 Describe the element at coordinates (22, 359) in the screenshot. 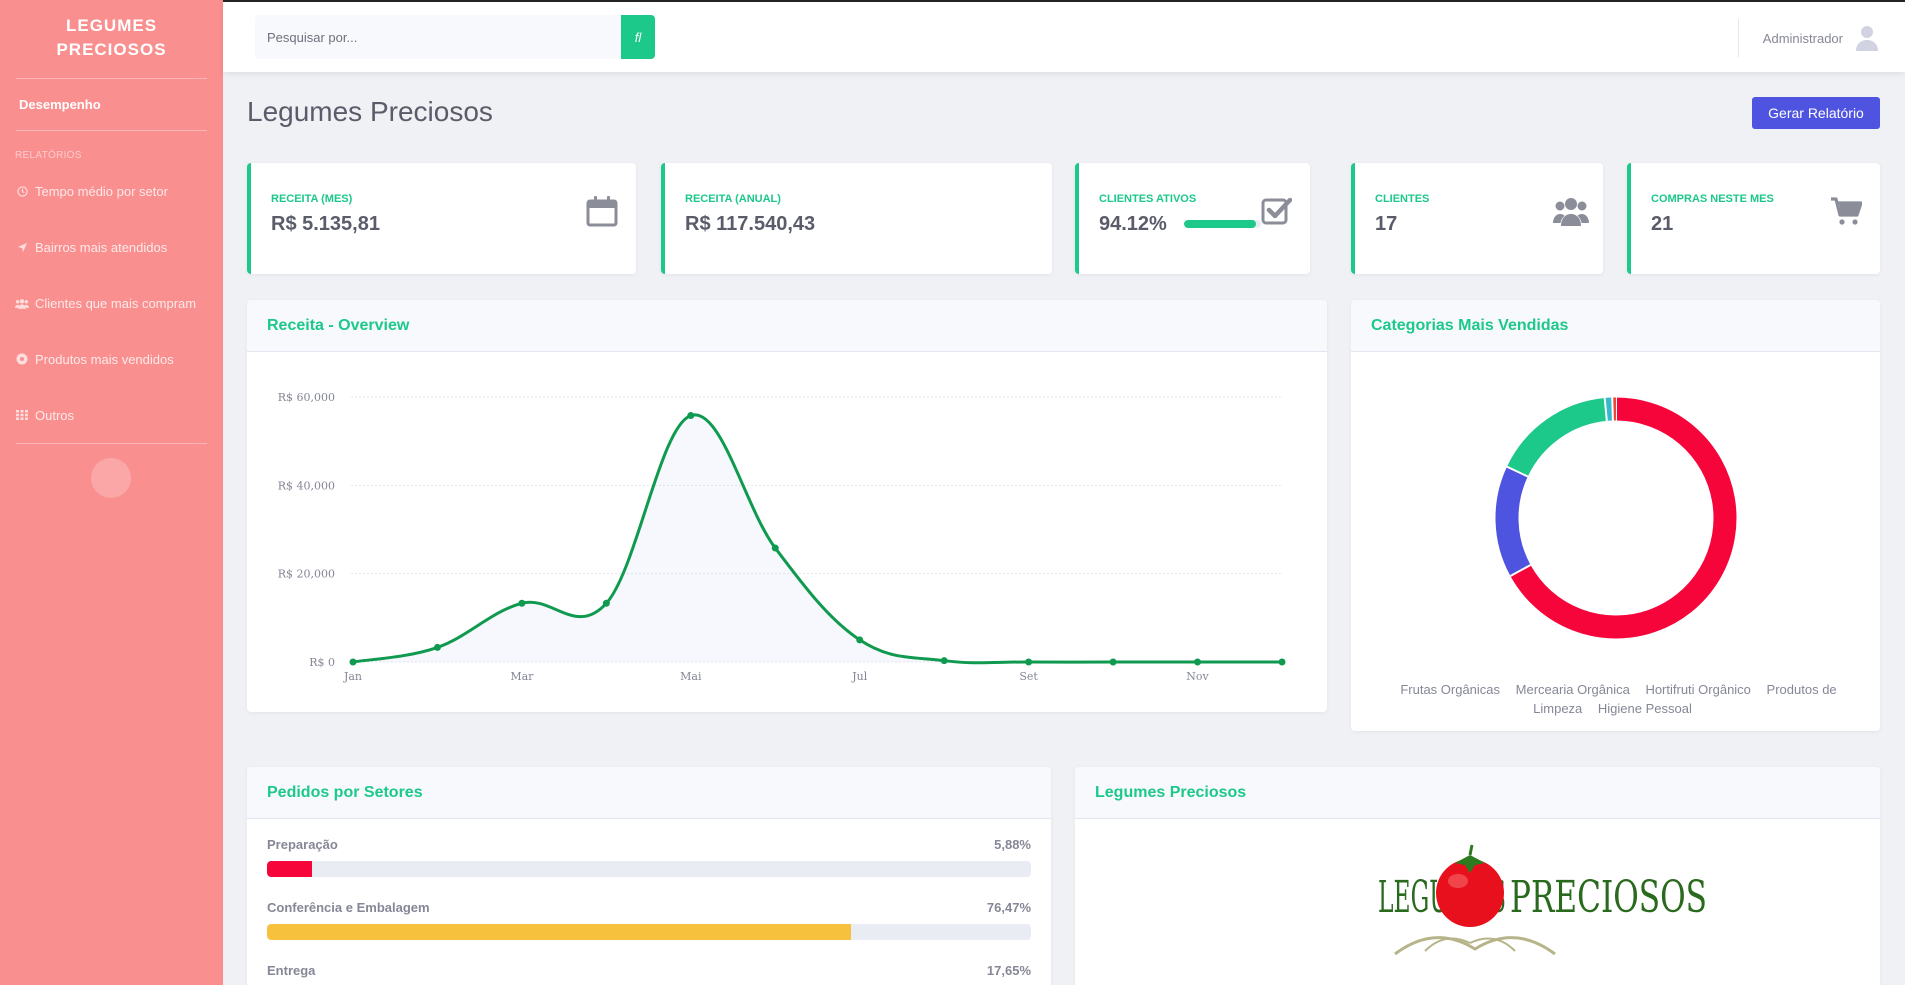

I see `tag-icon` at that location.